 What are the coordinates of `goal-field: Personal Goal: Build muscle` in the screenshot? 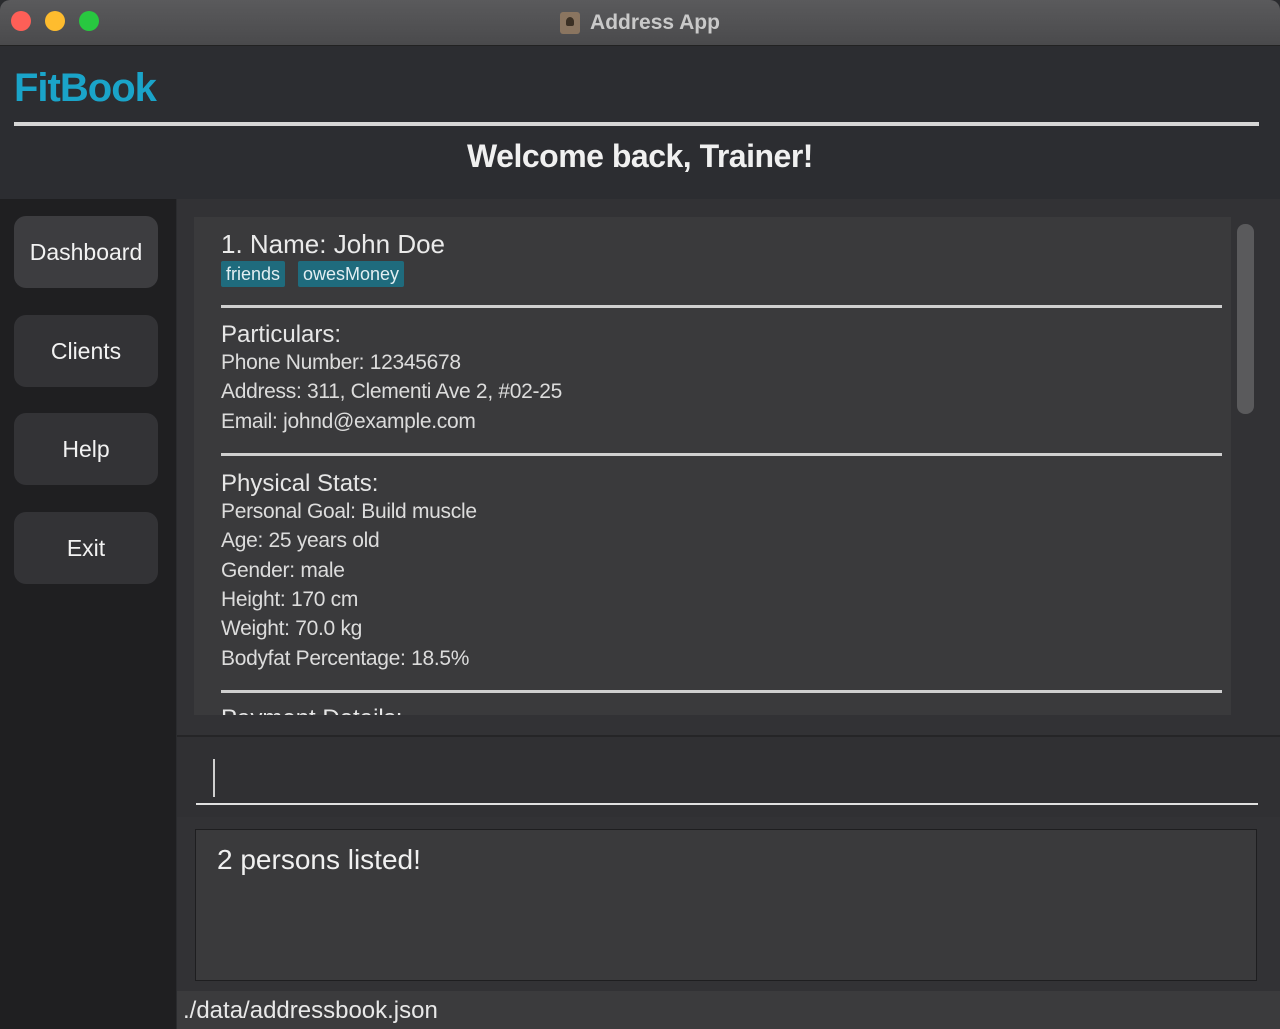 It's located at (349, 511).